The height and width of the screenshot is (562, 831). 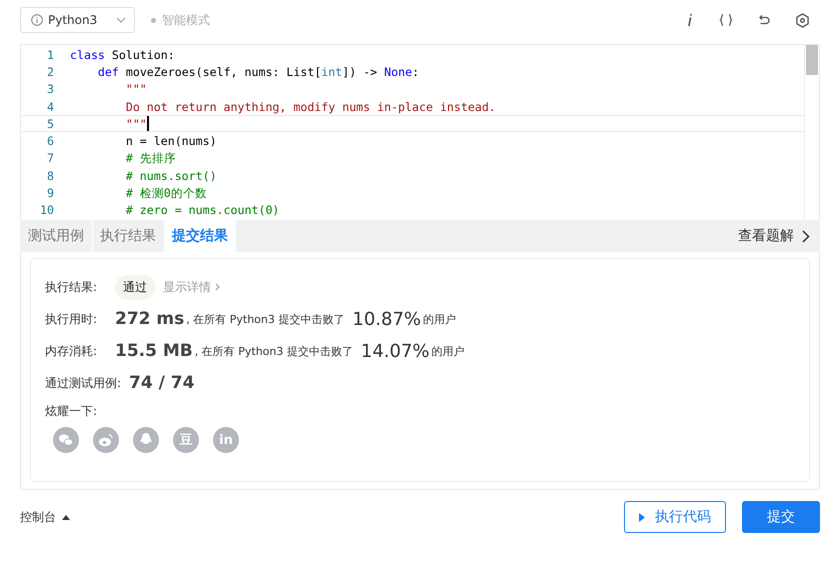 I want to click on stat-label: 执行用时:, so click(x=71, y=319).